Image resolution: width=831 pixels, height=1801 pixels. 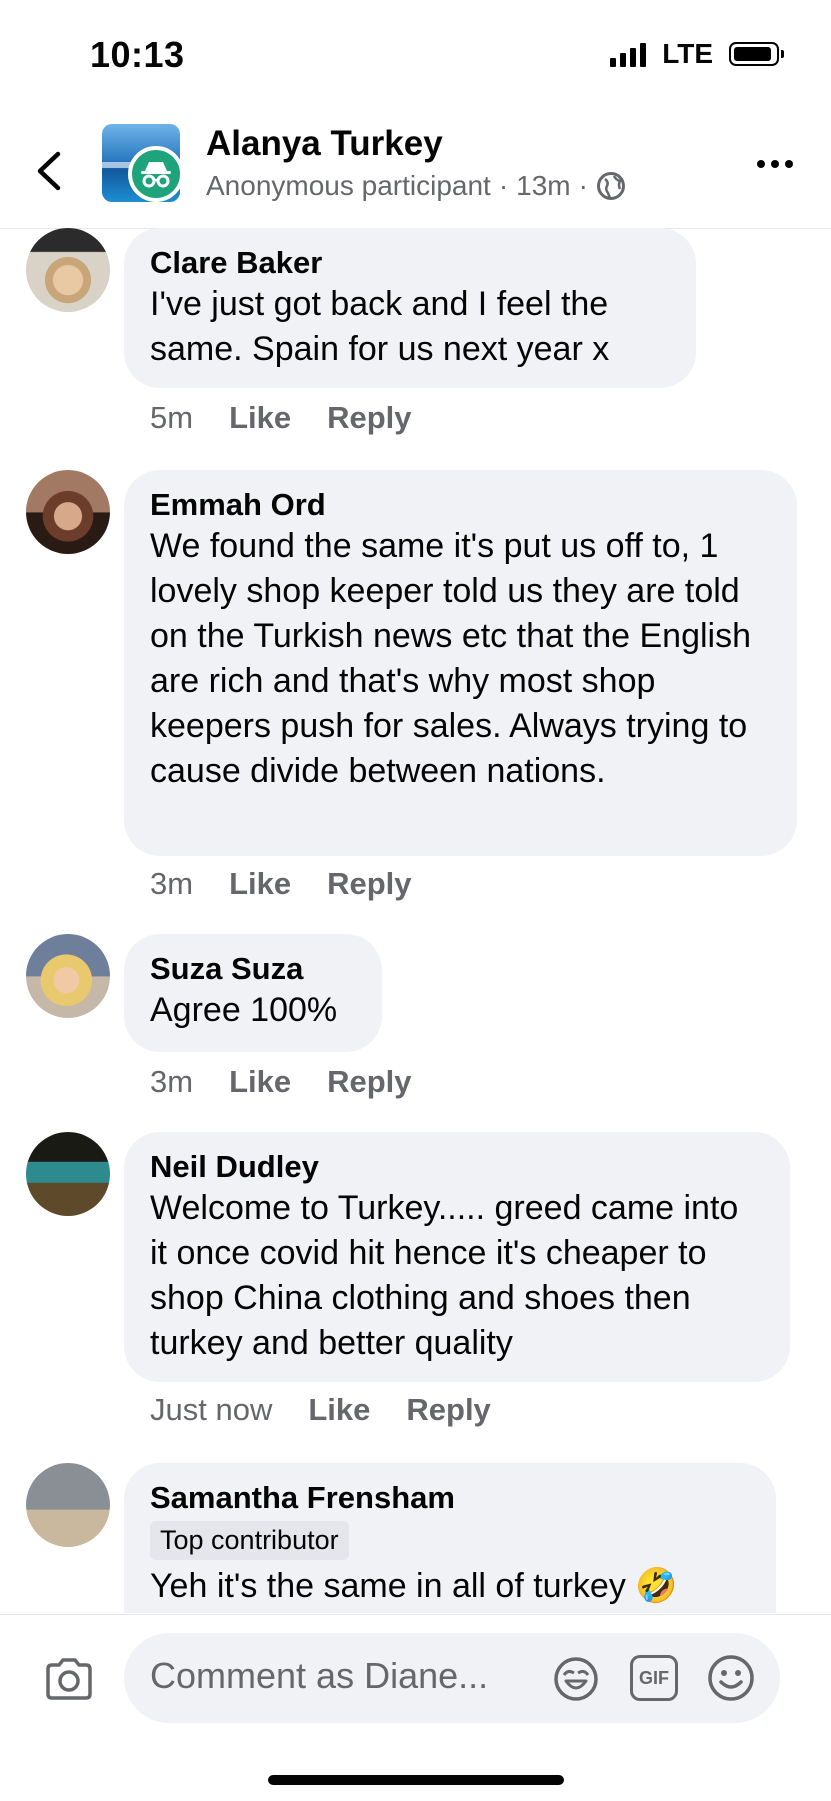 I want to click on poster-label: Anonymous participant, so click(x=348, y=185).